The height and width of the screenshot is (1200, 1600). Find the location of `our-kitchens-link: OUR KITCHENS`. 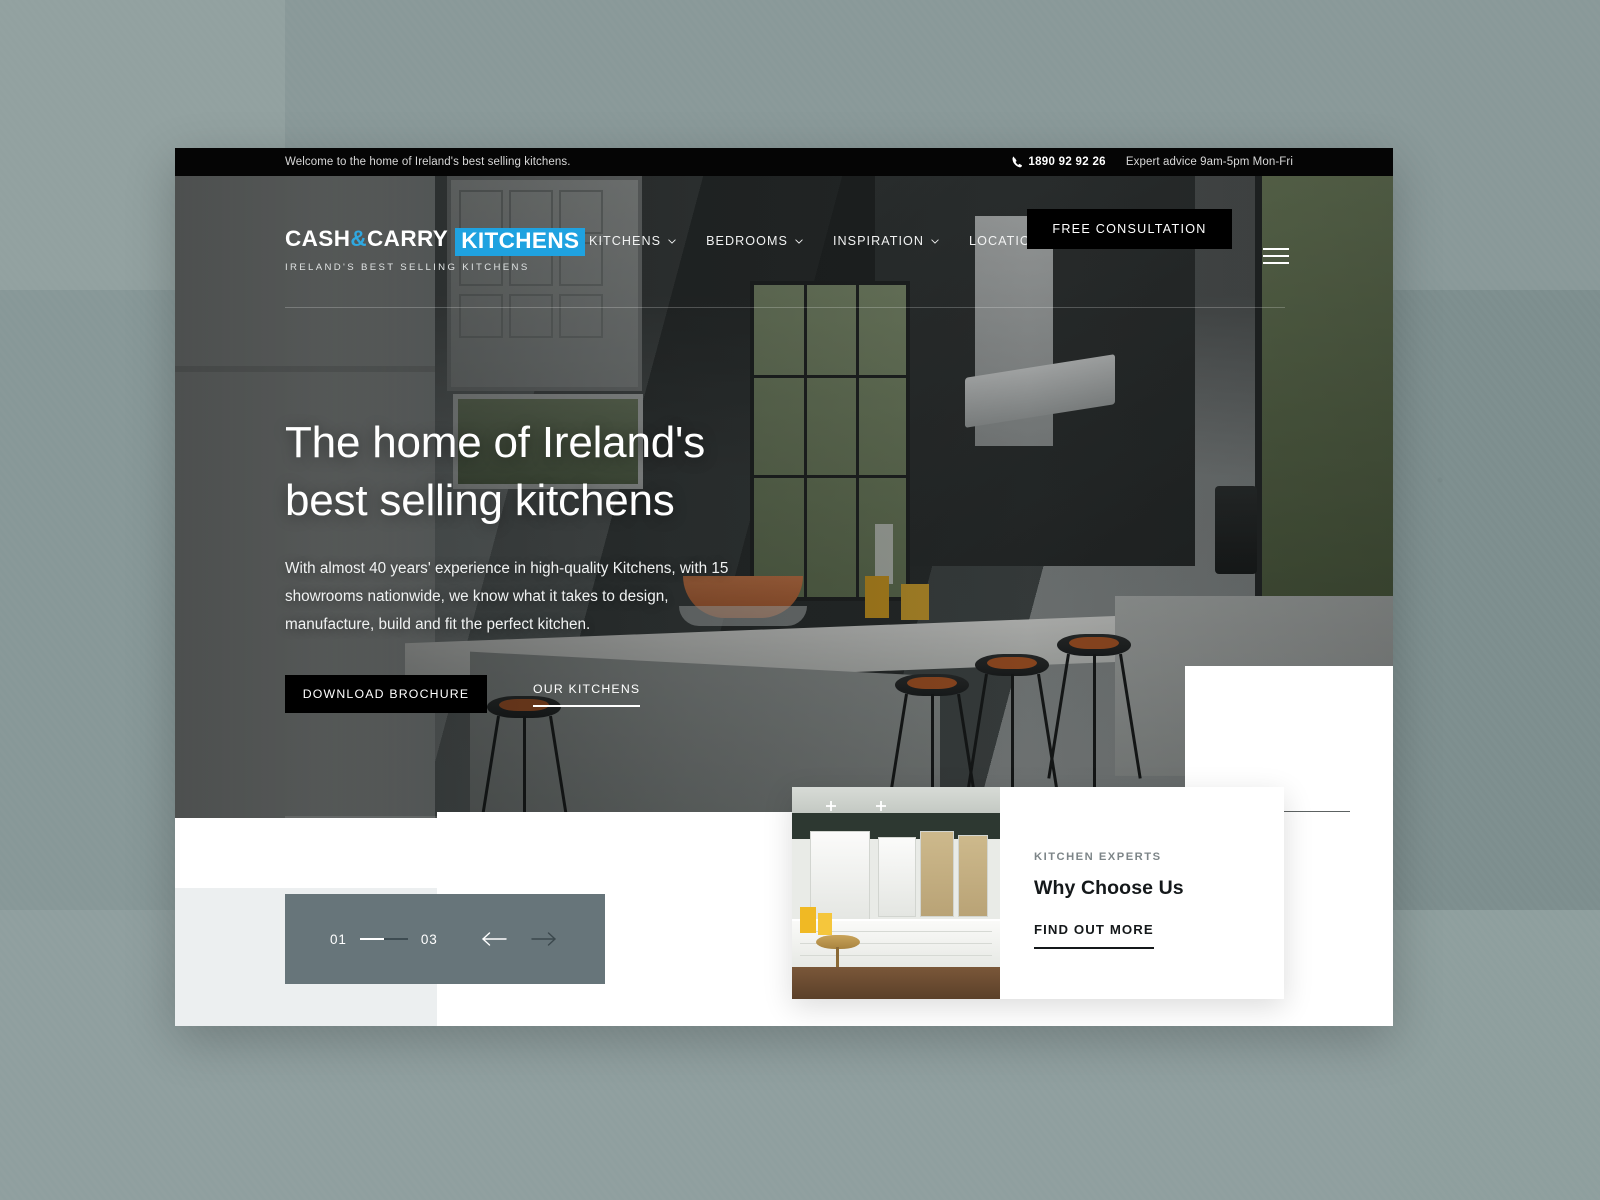

our-kitchens-link: OUR KITCHENS is located at coordinates (587, 694).